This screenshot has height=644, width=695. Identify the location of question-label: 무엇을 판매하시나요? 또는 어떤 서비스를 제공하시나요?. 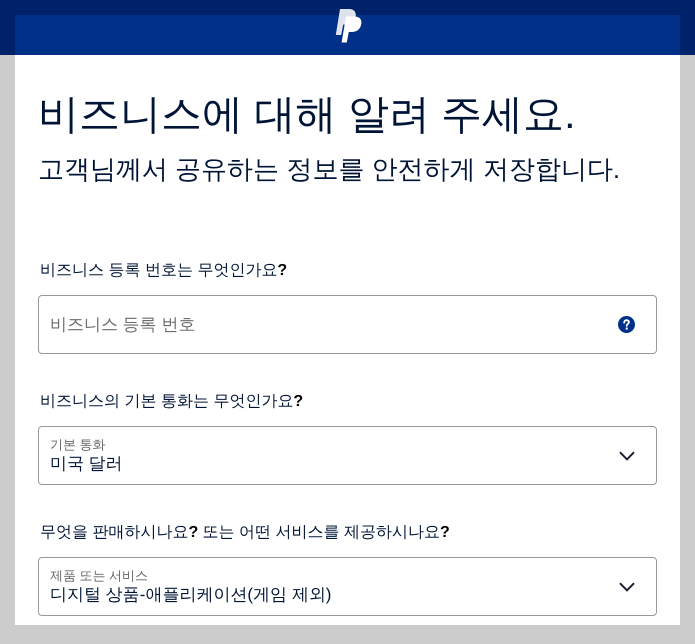
(245, 533).